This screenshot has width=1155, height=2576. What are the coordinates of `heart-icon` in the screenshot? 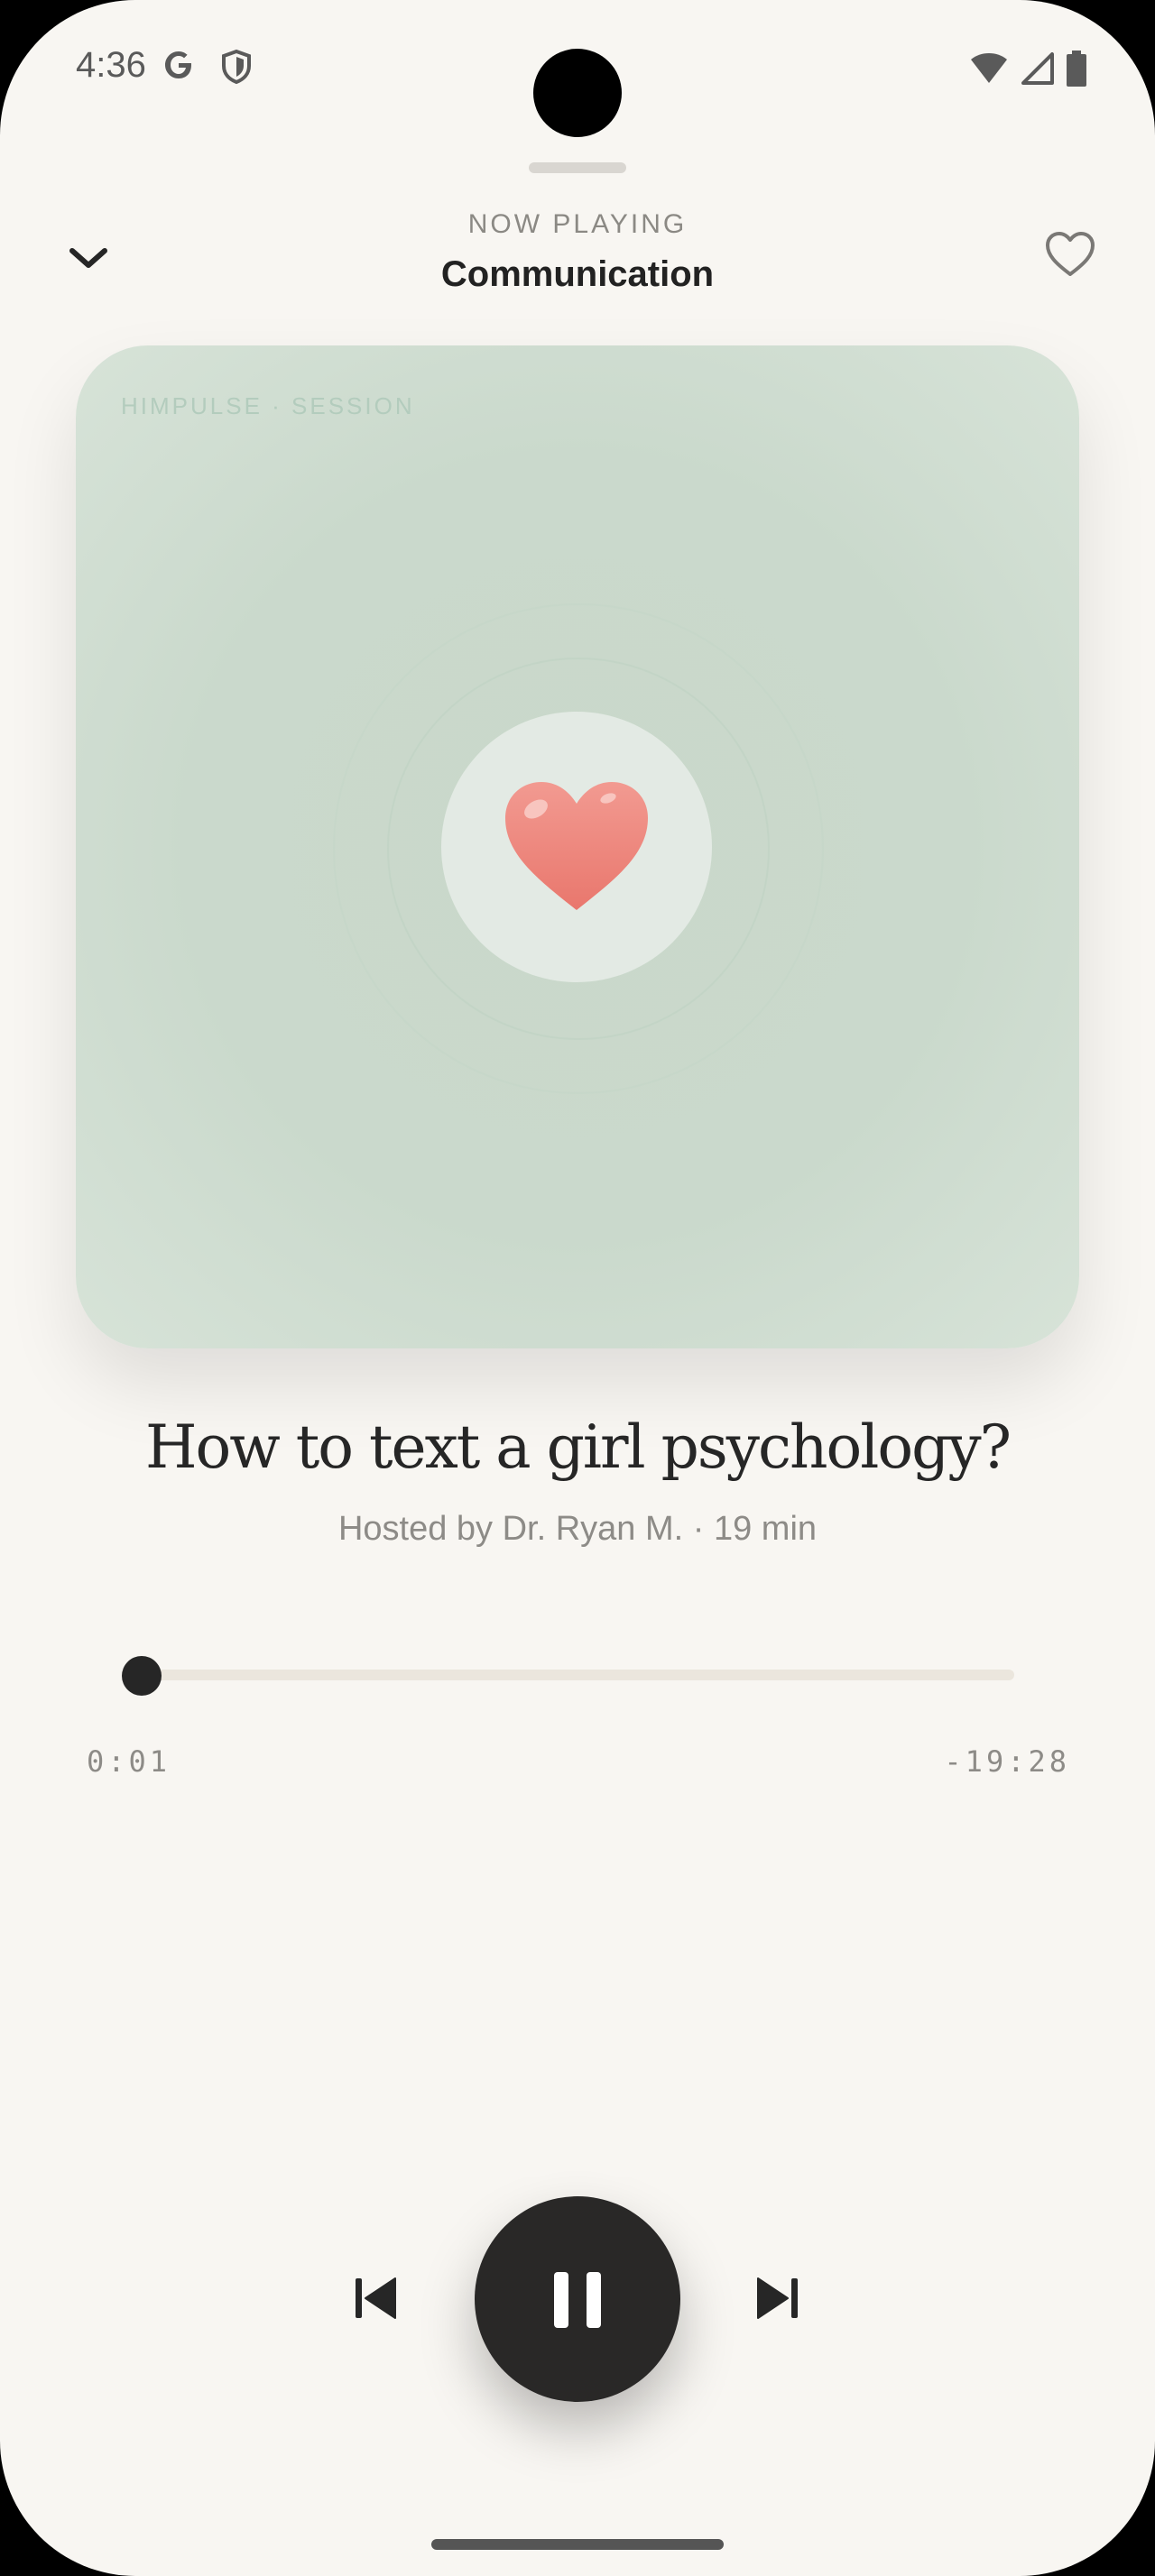 It's located at (576, 846).